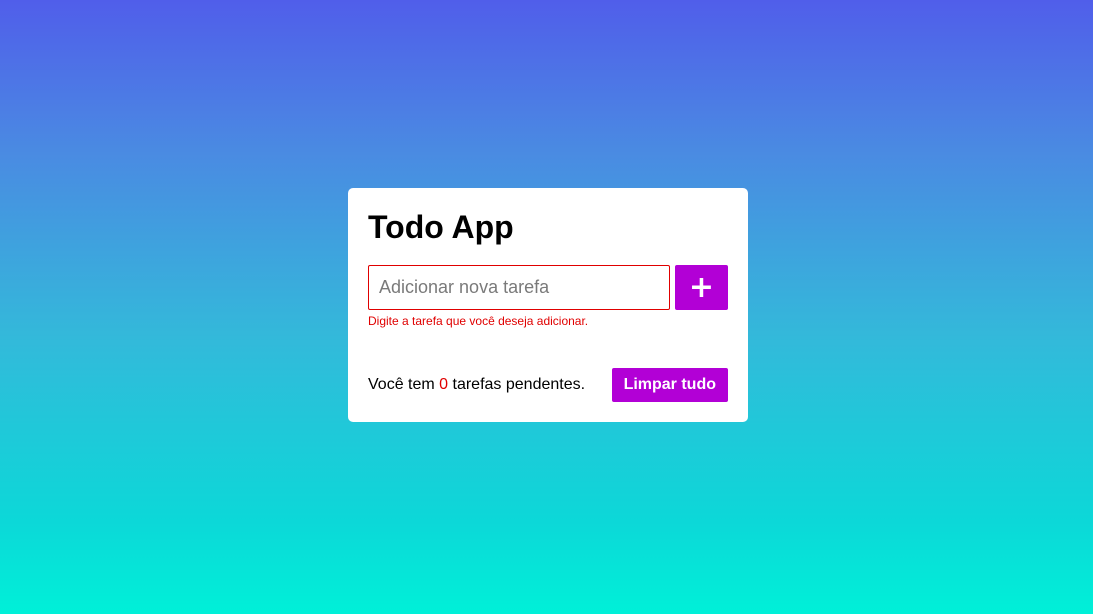 This screenshot has height=614, width=1093. I want to click on plus-icon: +, so click(701, 287).